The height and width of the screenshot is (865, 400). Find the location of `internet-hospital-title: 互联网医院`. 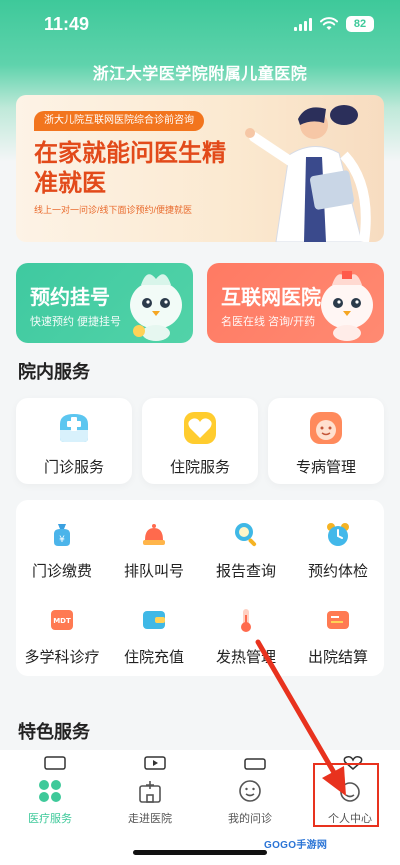

internet-hospital-title: 互联网医院 is located at coordinates (271, 298).